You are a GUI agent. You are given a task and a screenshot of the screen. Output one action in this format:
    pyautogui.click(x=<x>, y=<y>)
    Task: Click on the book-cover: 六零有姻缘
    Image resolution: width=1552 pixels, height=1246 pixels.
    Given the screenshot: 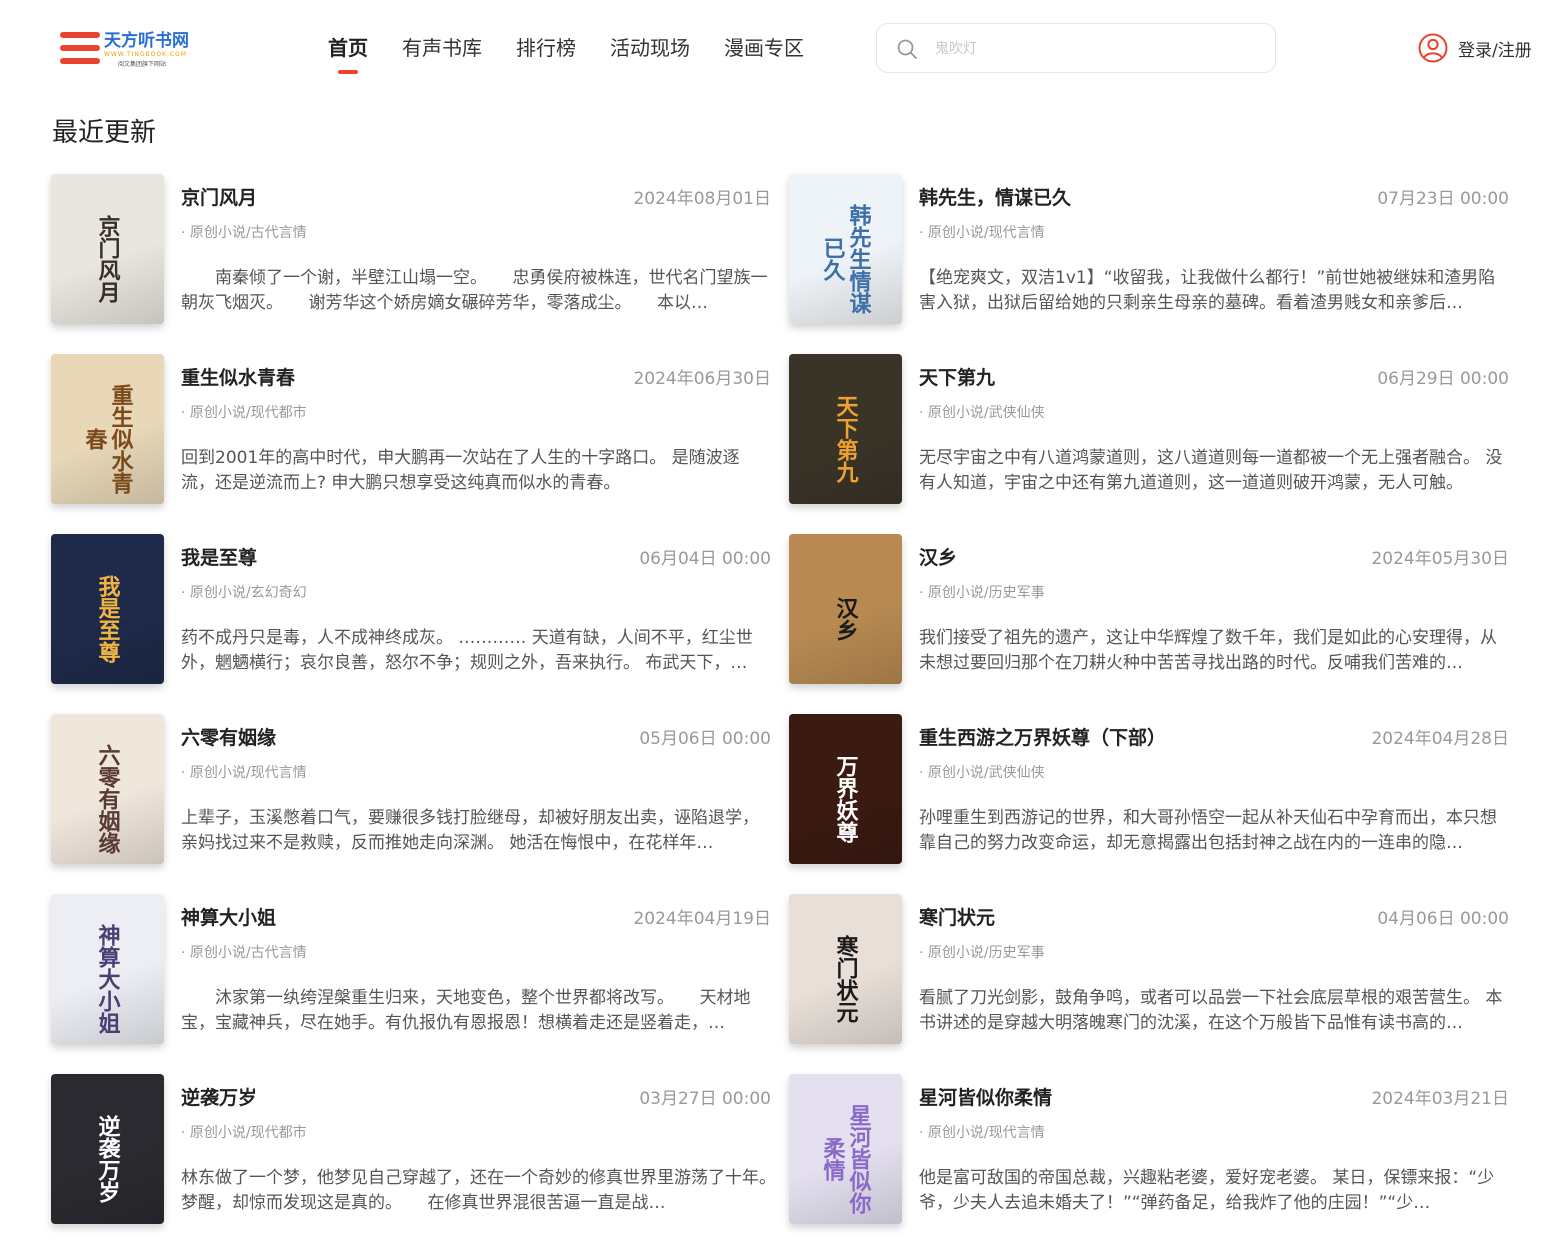 What is the action you would take?
    pyautogui.click(x=107, y=789)
    